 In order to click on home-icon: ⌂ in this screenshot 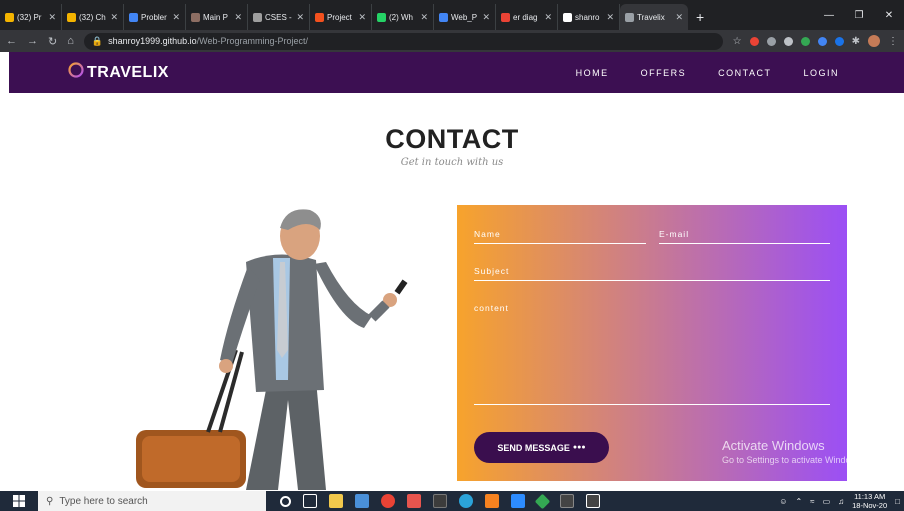, I will do `click(70, 41)`.